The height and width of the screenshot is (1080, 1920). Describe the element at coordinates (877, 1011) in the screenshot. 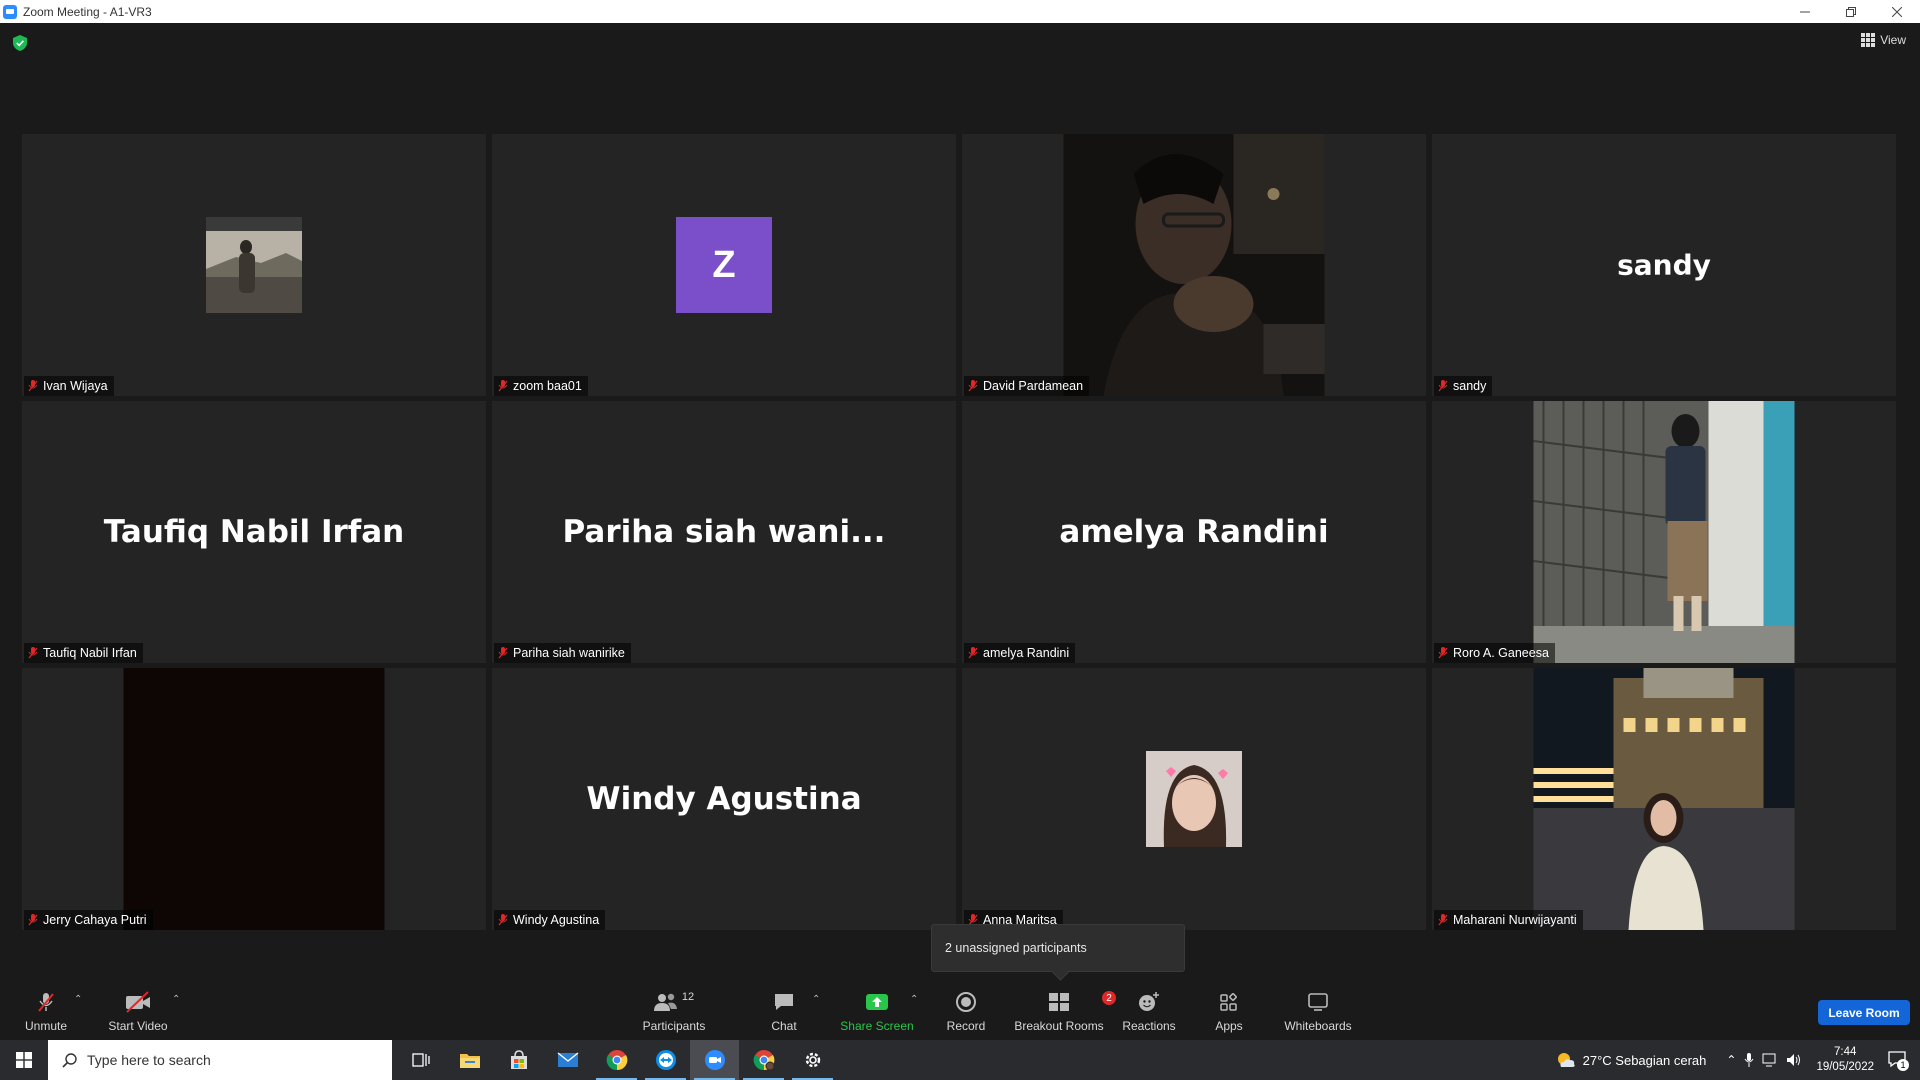

I see `share-screen-button: Share Screen` at that location.